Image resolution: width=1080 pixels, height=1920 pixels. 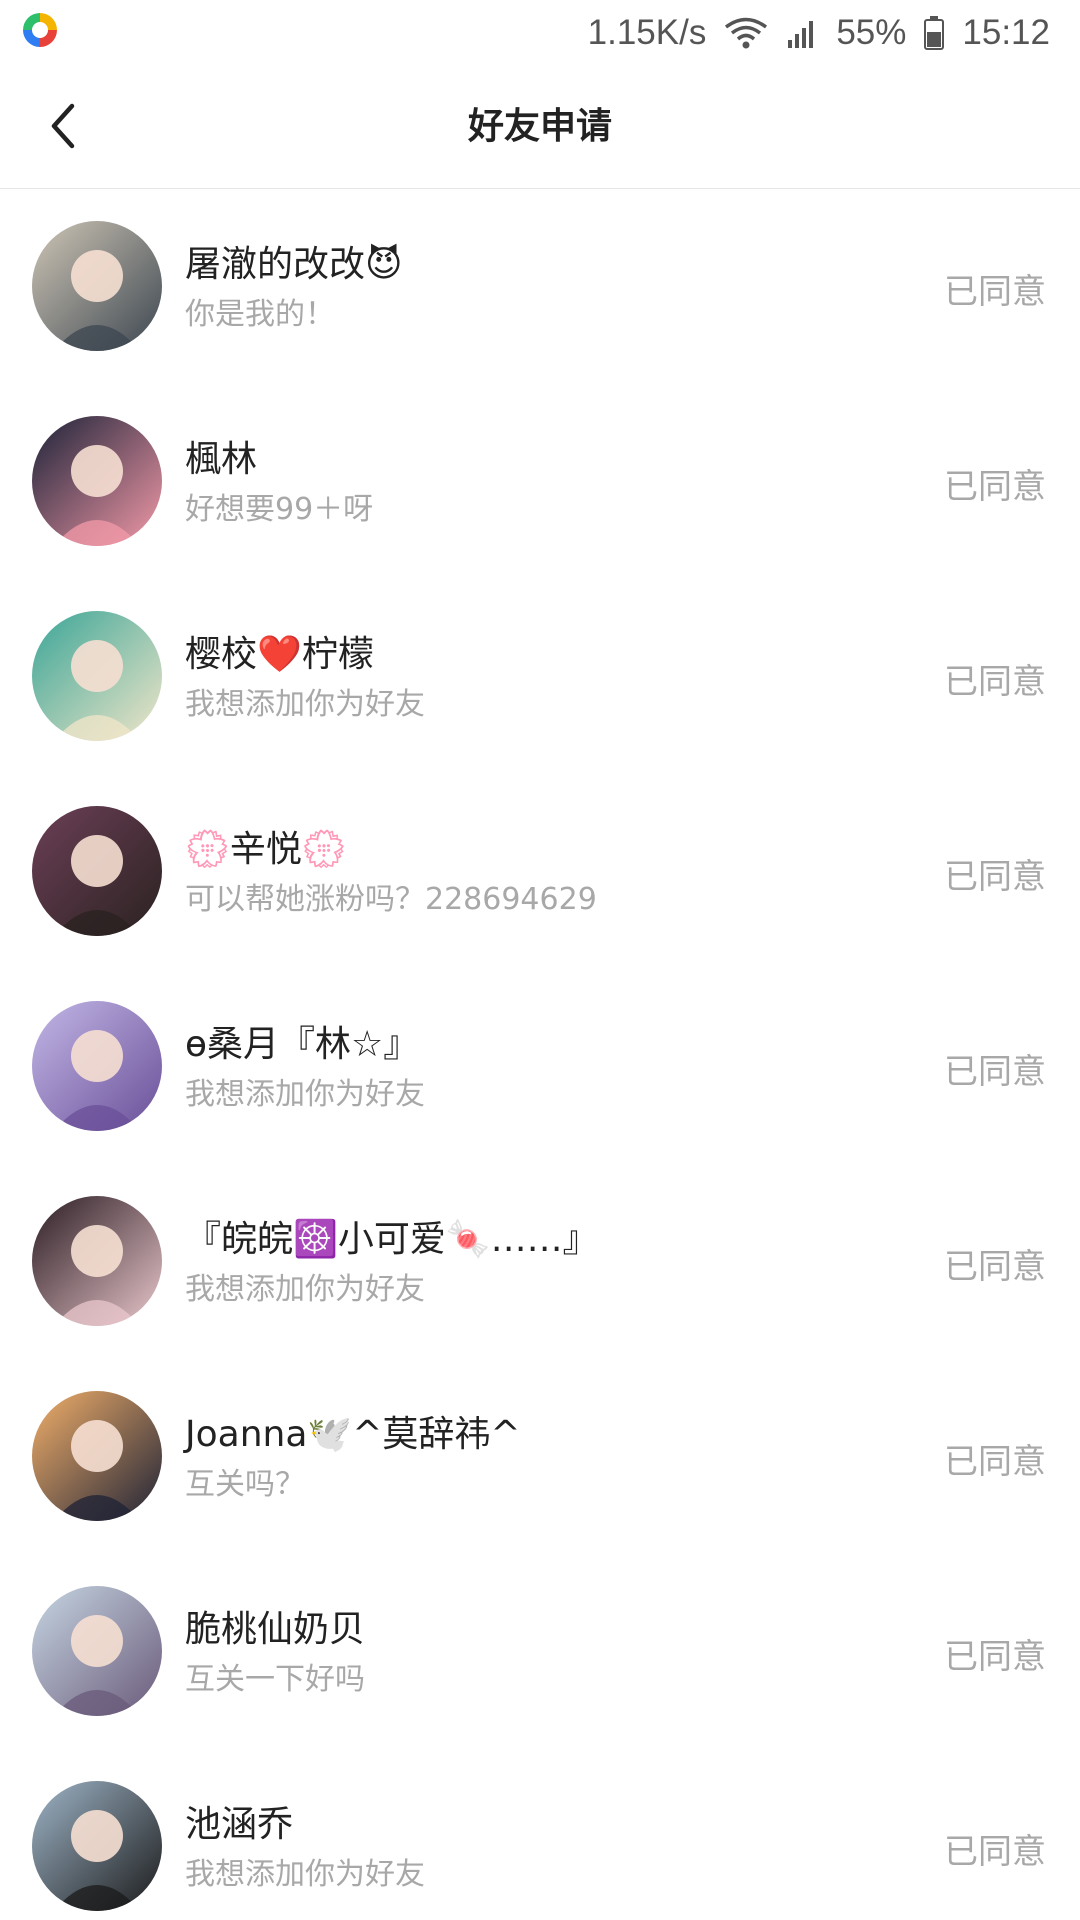 I want to click on request-item: 『皖皖☸️小可爱🍬……』我想添加你为好友 已同意, so click(x=540, y=1261).